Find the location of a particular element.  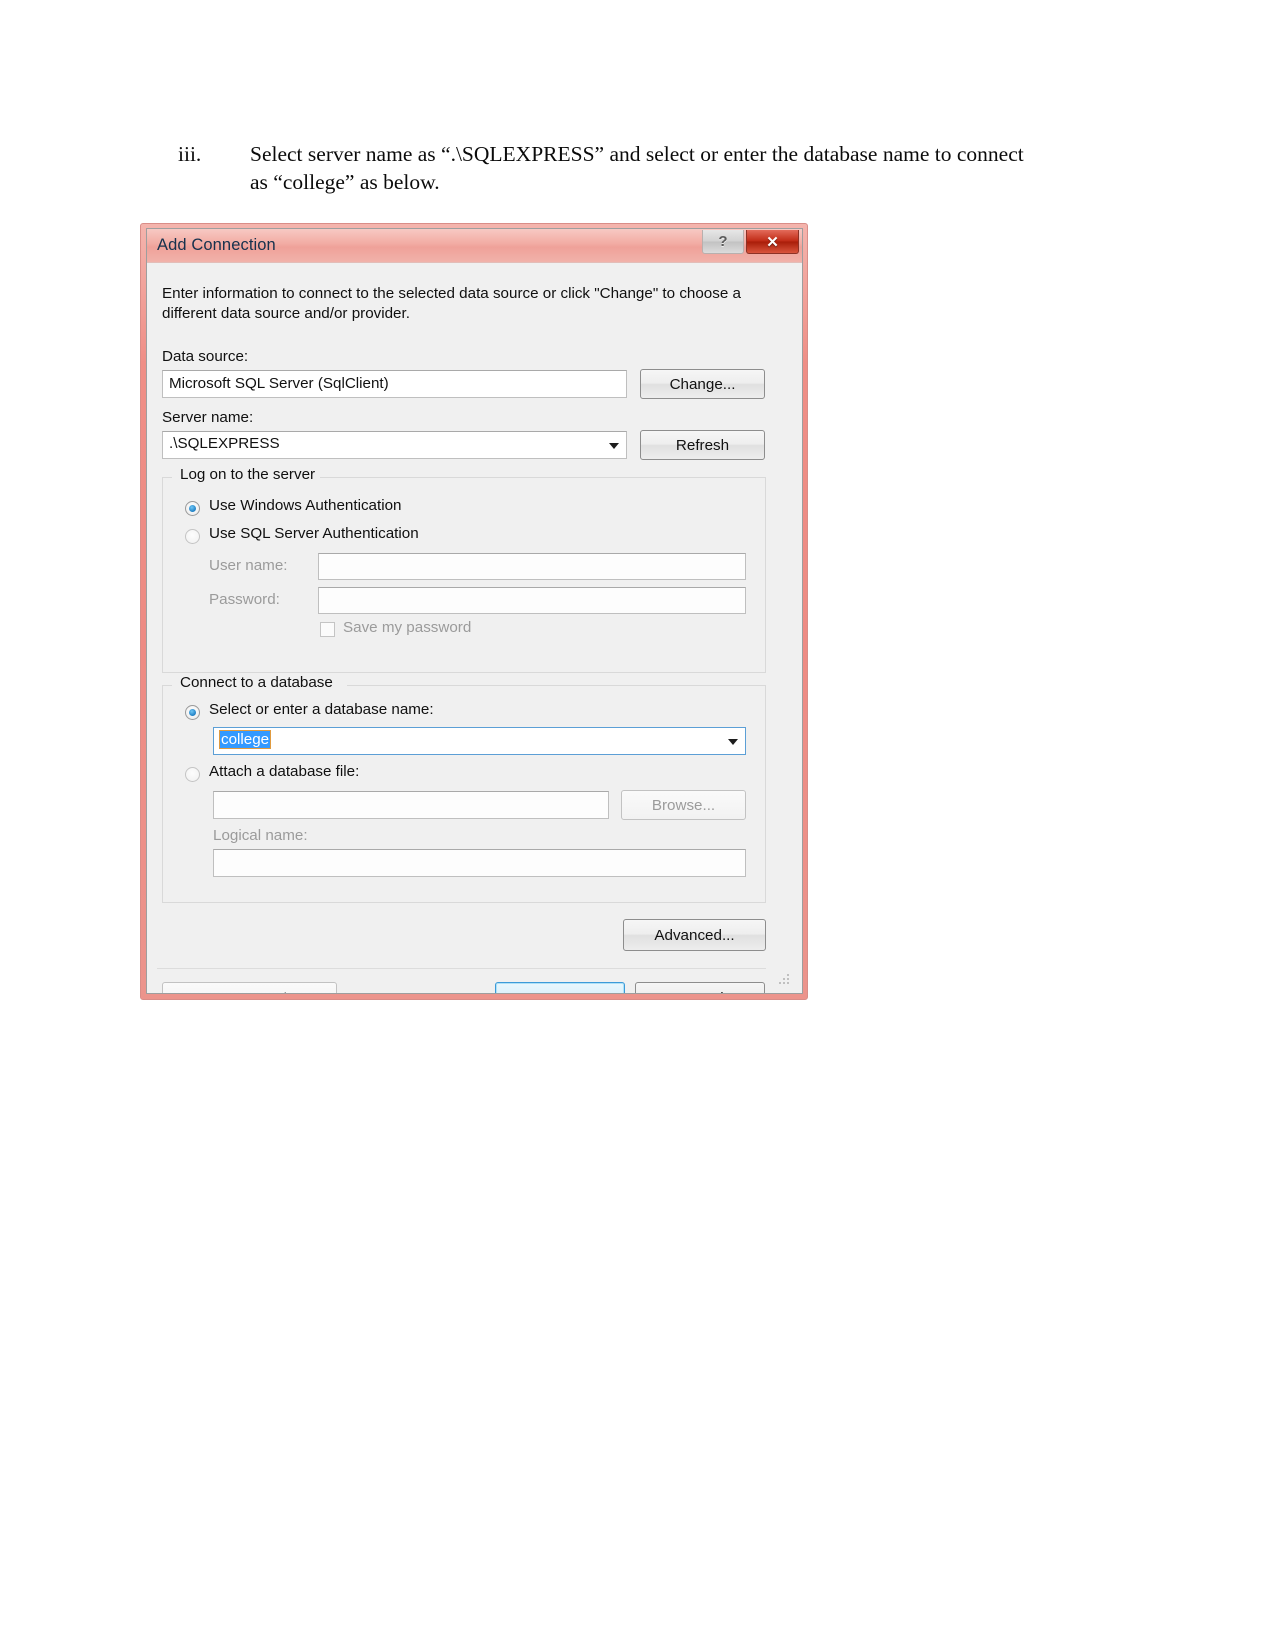

data-source-value: Microsoft SQL Server (SqlClient) is located at coordinates (394, 384).